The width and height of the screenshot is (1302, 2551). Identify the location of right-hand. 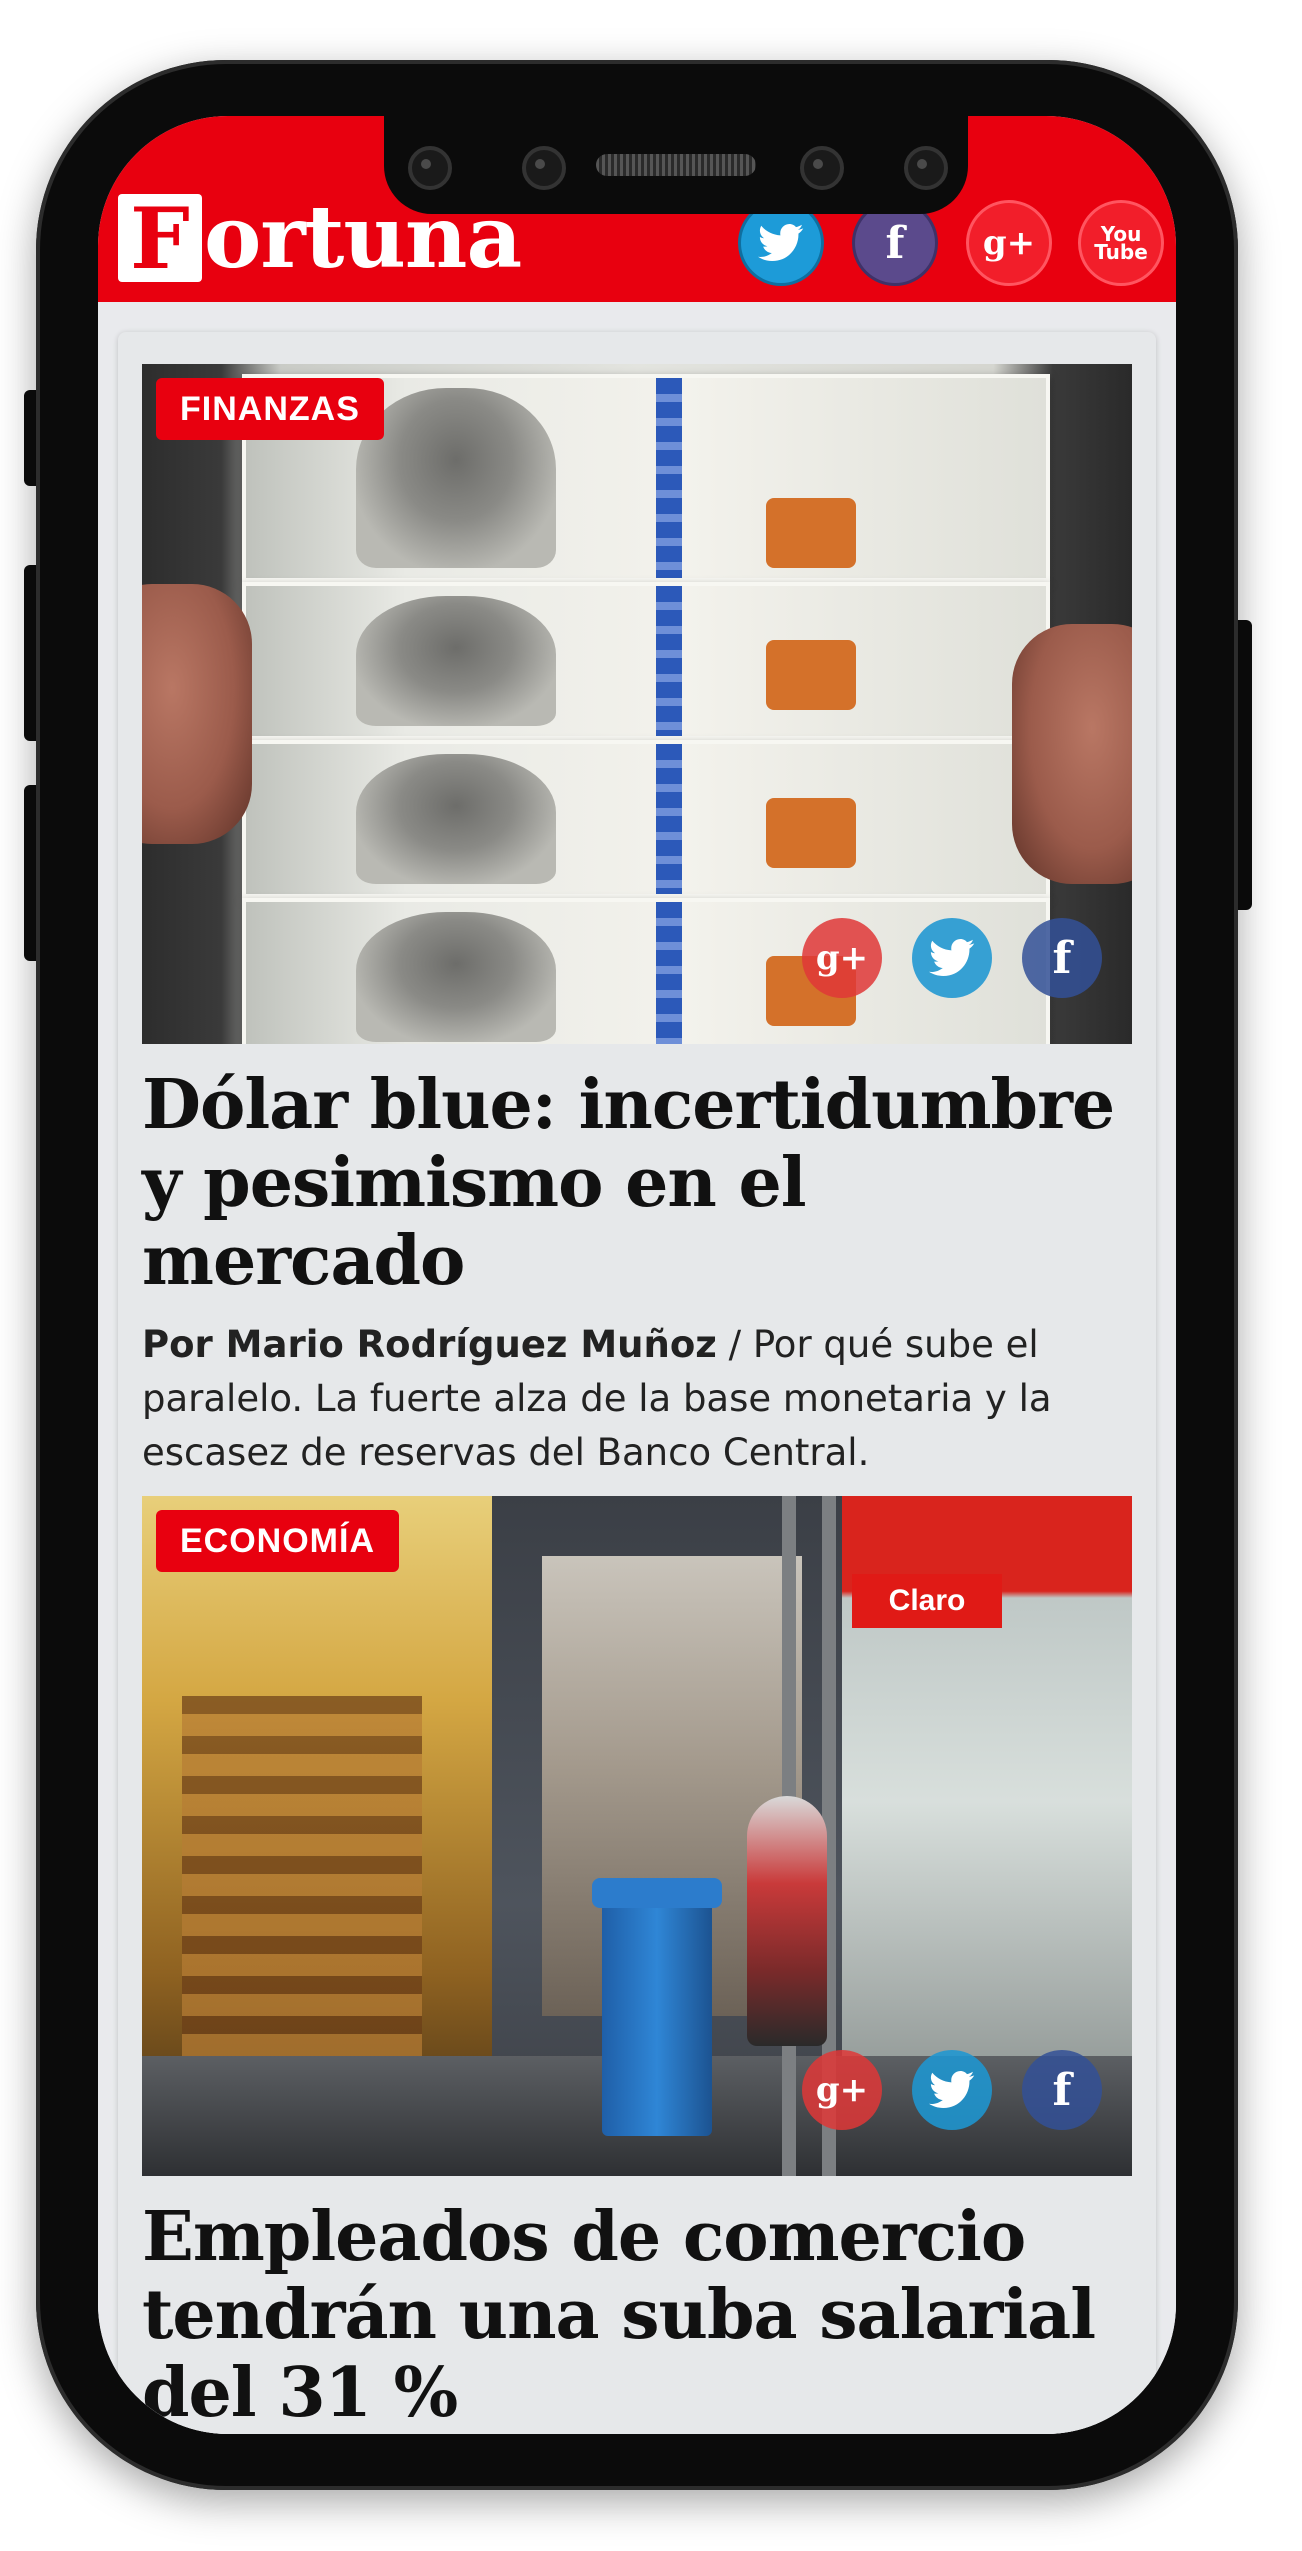
(1072, 754).